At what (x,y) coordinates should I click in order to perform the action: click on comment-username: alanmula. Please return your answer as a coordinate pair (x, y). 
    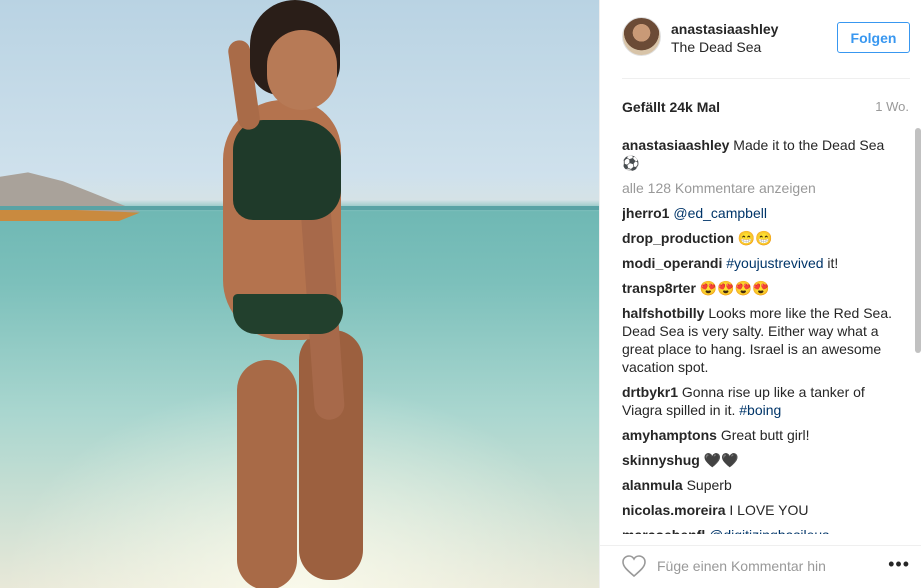
    Looking at the image, I should click on (652, 485).